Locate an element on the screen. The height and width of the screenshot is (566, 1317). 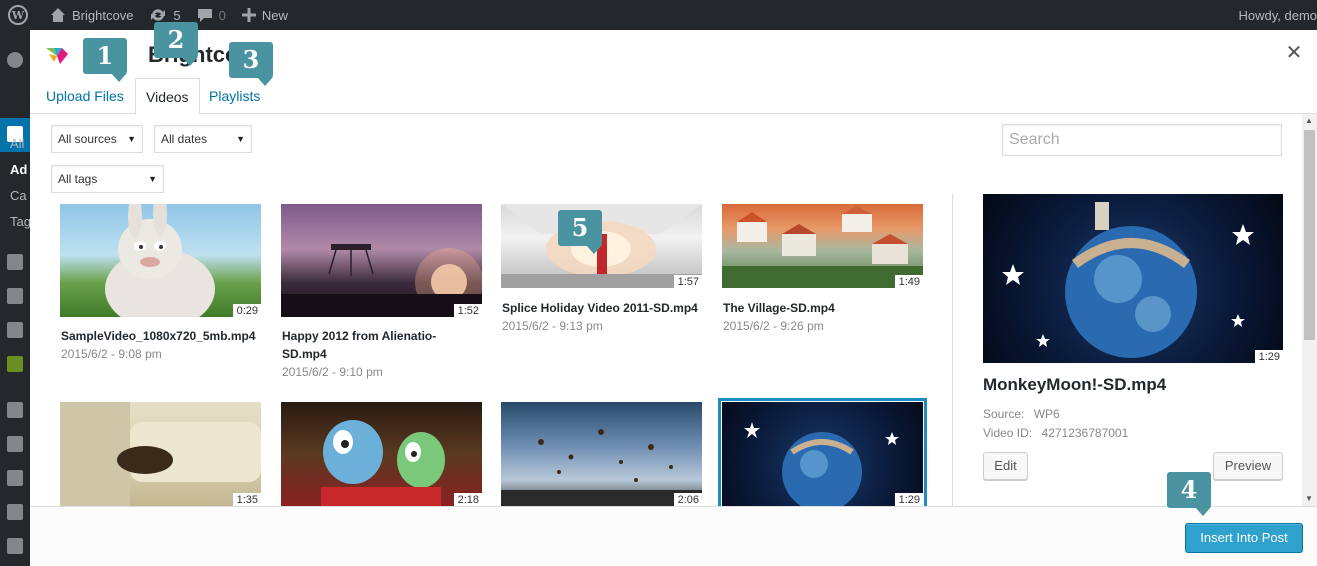
comment-icon is located at coordinates (204, 15).